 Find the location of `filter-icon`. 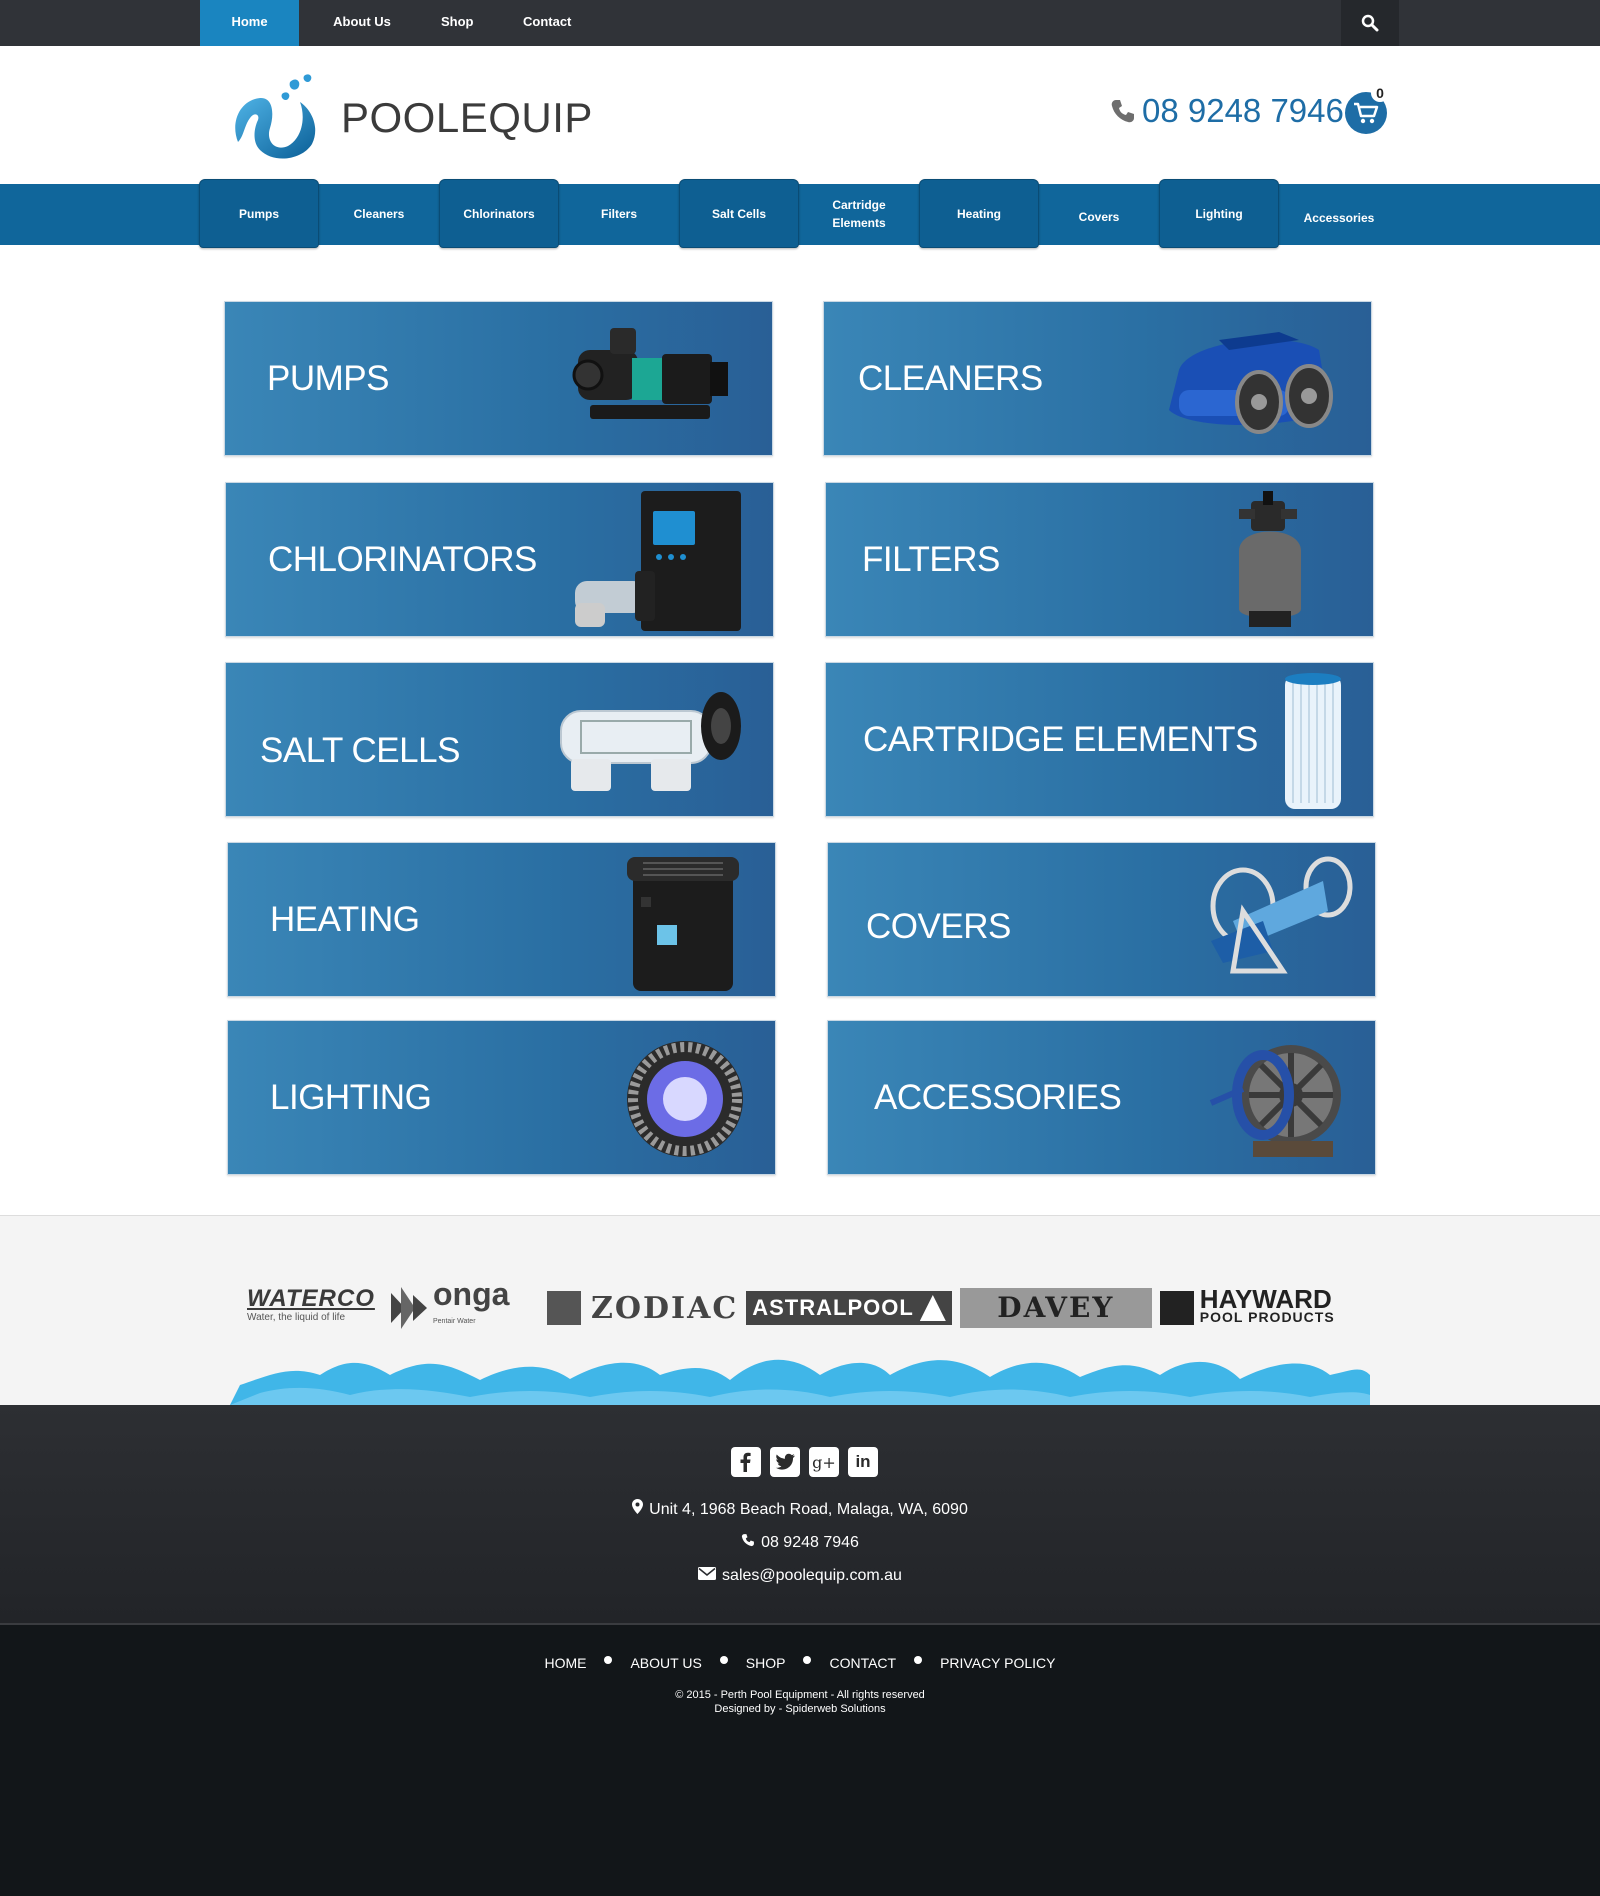

filter-icon is located at coordinates (1270, 559).